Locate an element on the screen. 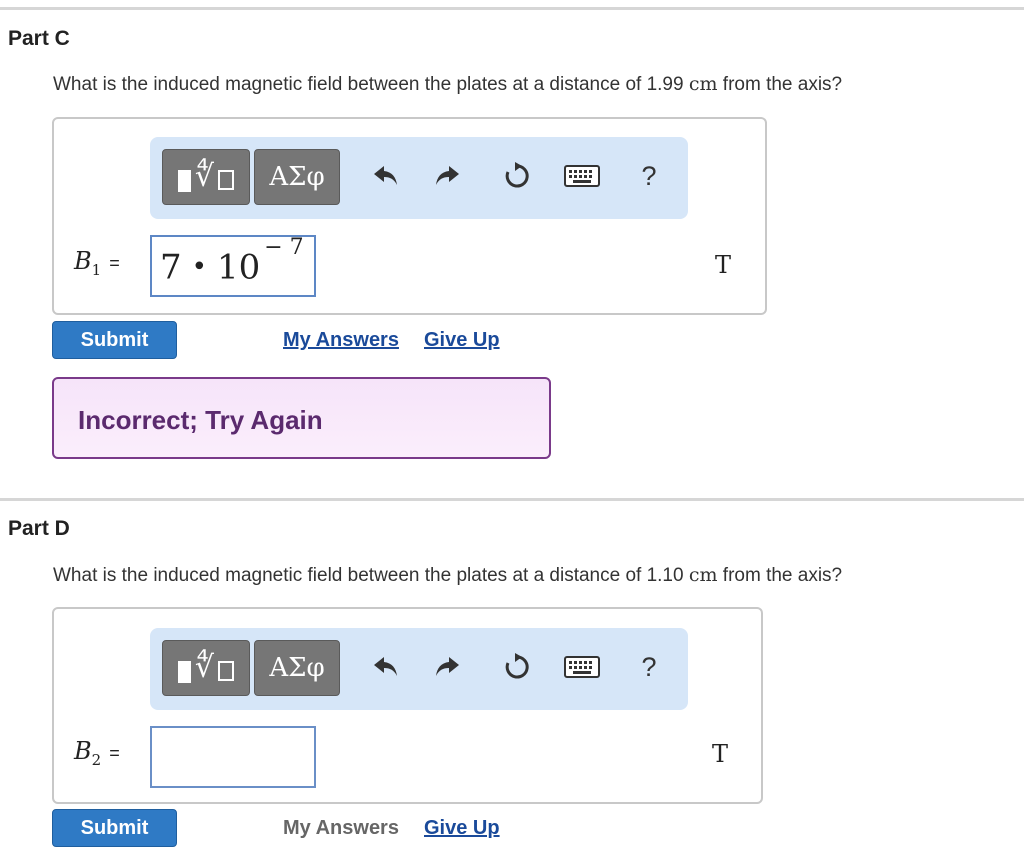 The height and width of the screenshot is (859, 1024). part-c-unit: T is located at coordinates (722, 265).